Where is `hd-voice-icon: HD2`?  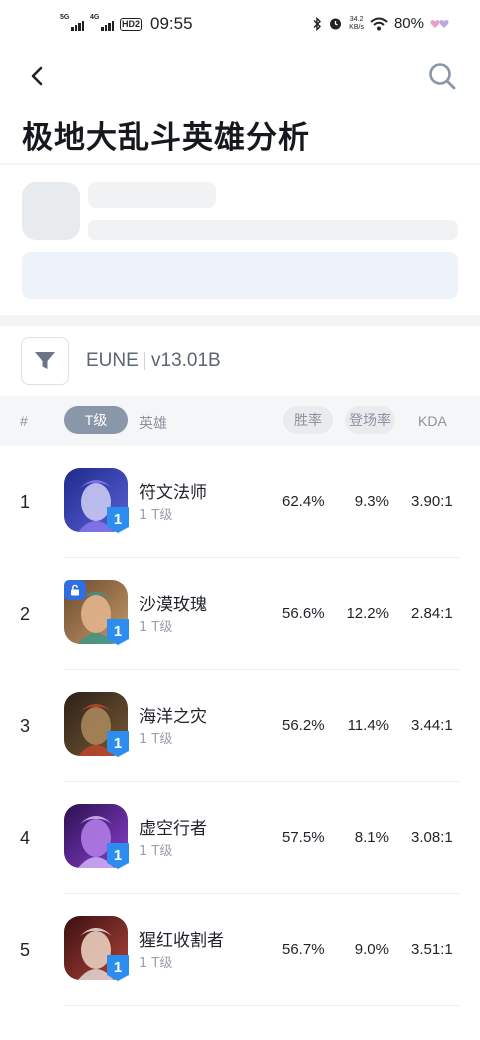
hd-voice-icon: HD2 is located at coordinates (131, 24).